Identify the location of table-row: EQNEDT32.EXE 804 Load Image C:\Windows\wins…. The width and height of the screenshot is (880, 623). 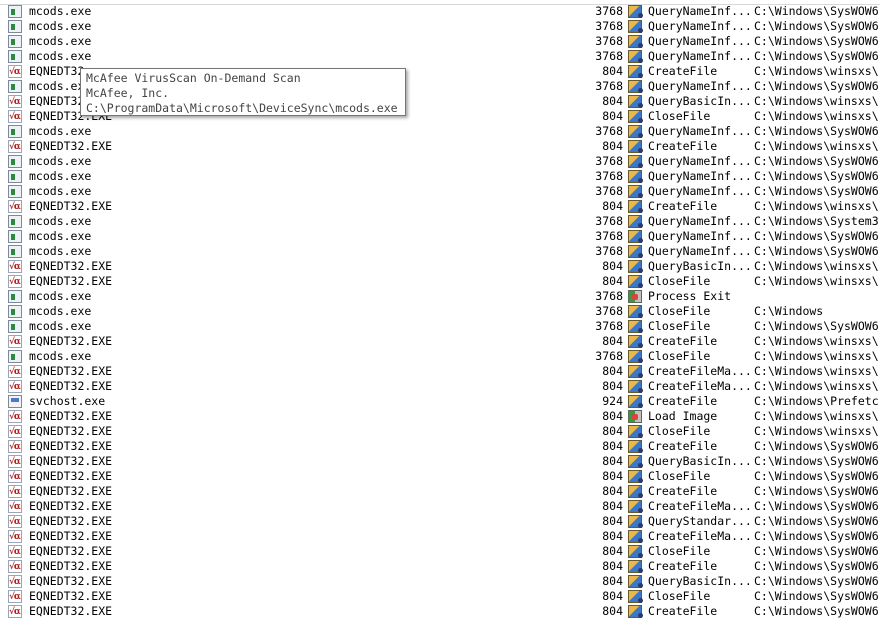
(440, 416).